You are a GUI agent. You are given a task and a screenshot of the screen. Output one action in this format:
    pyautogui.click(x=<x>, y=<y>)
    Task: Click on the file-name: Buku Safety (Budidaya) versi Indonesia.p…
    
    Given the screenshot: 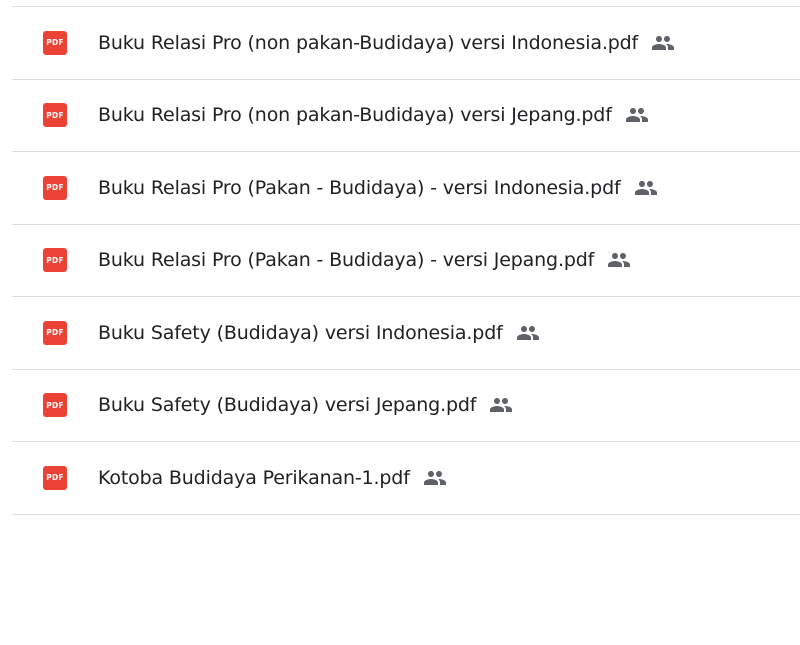 What is the action you would take?
    pyautogui.click(x=300, y=333)
    